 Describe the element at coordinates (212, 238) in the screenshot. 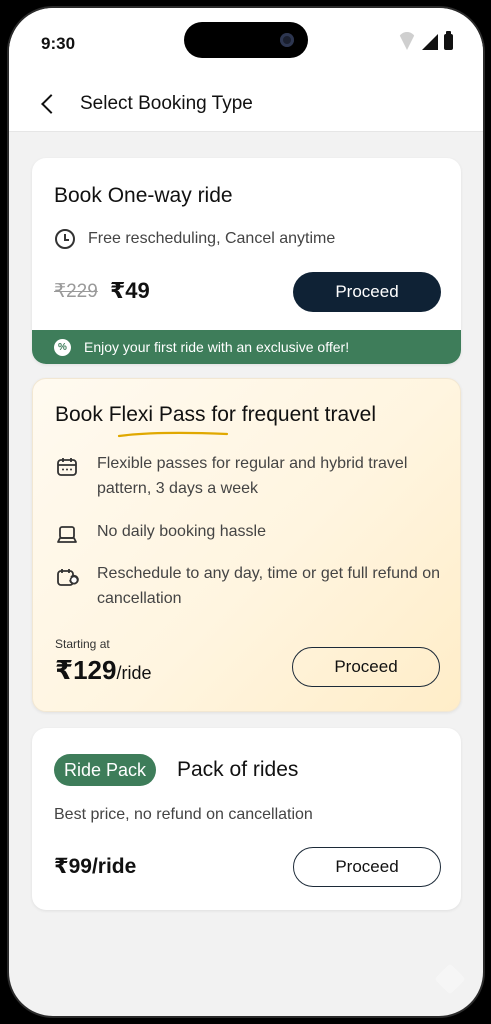

I see `one-way-feature: Free rescheduling, Cancel anytime` at that location.